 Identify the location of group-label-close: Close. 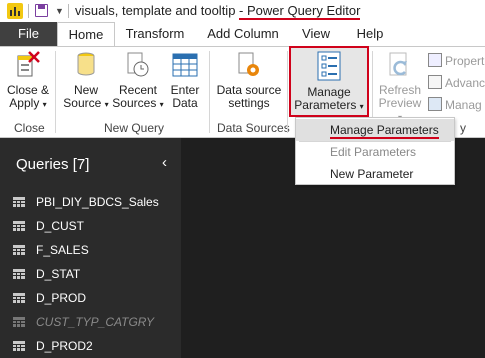
(29, 128).